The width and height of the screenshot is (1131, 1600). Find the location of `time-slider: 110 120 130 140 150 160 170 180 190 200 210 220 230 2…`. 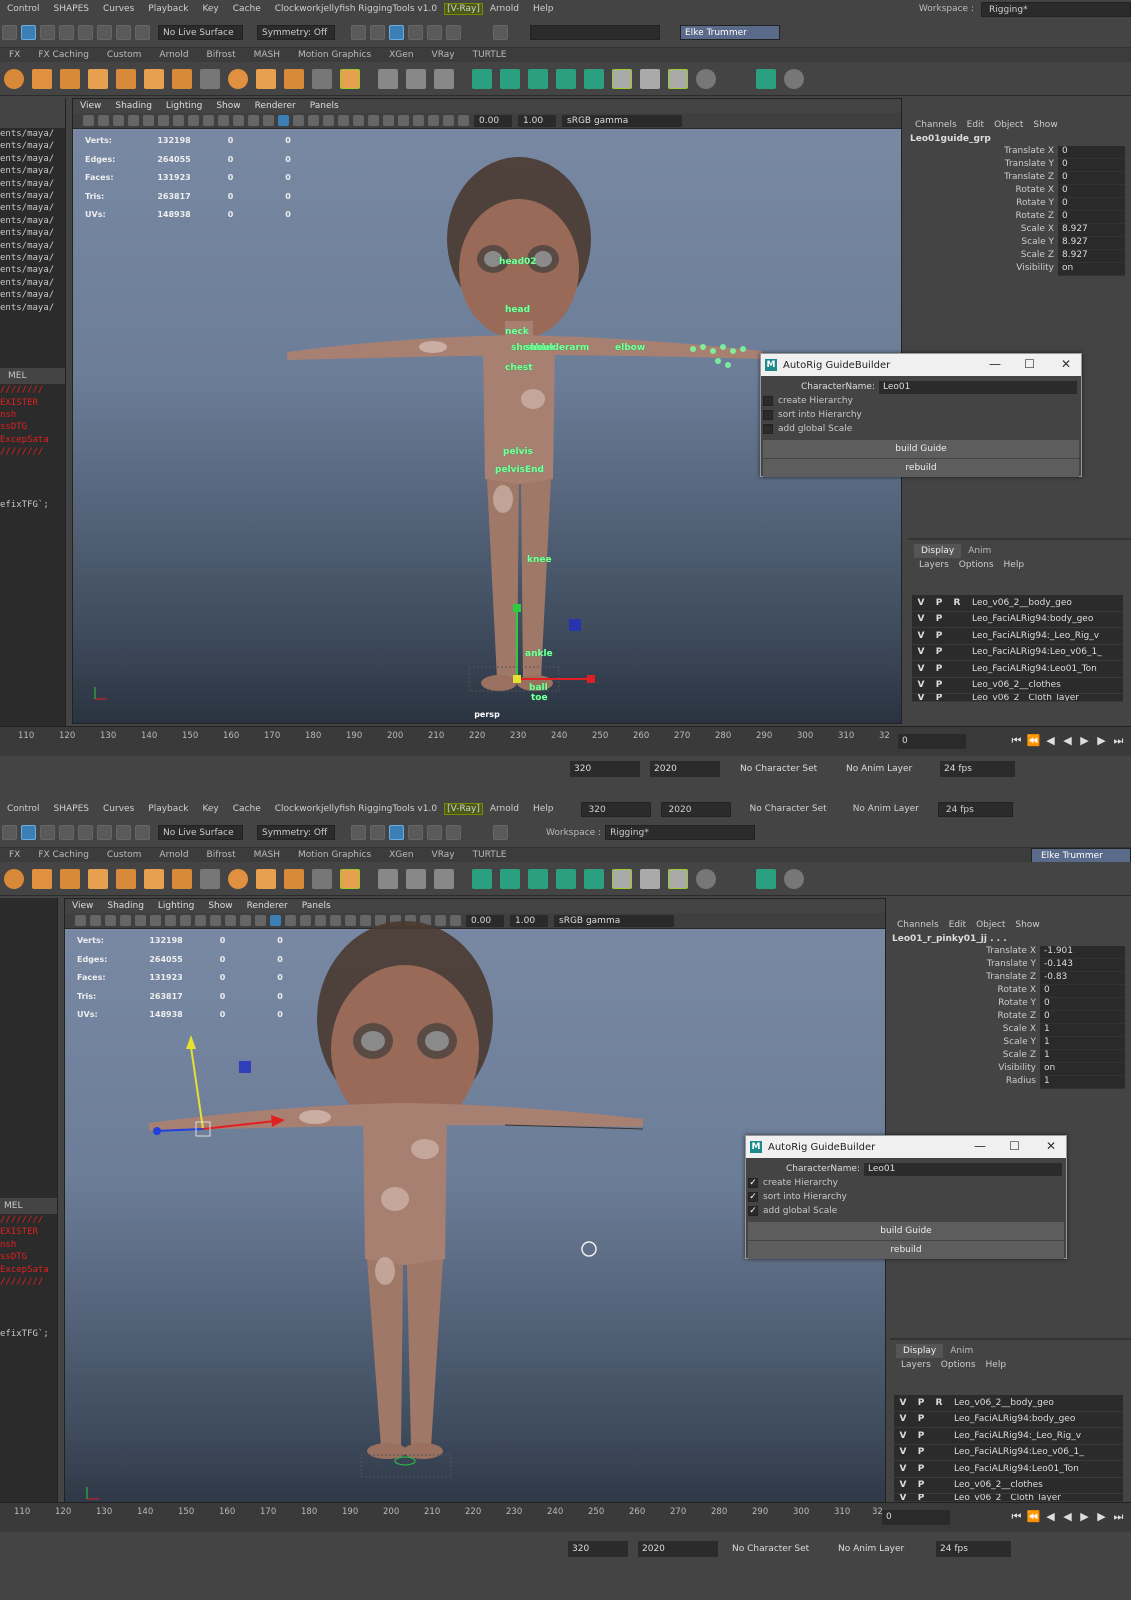

time-slider: 110 120 130 140 150 160 170 180 190 200 210 220 230 2… is located at coordinates (565, 1517).